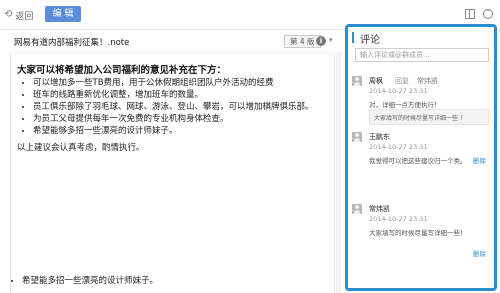  I want to click on document-scrollbar, so click(338, 172).